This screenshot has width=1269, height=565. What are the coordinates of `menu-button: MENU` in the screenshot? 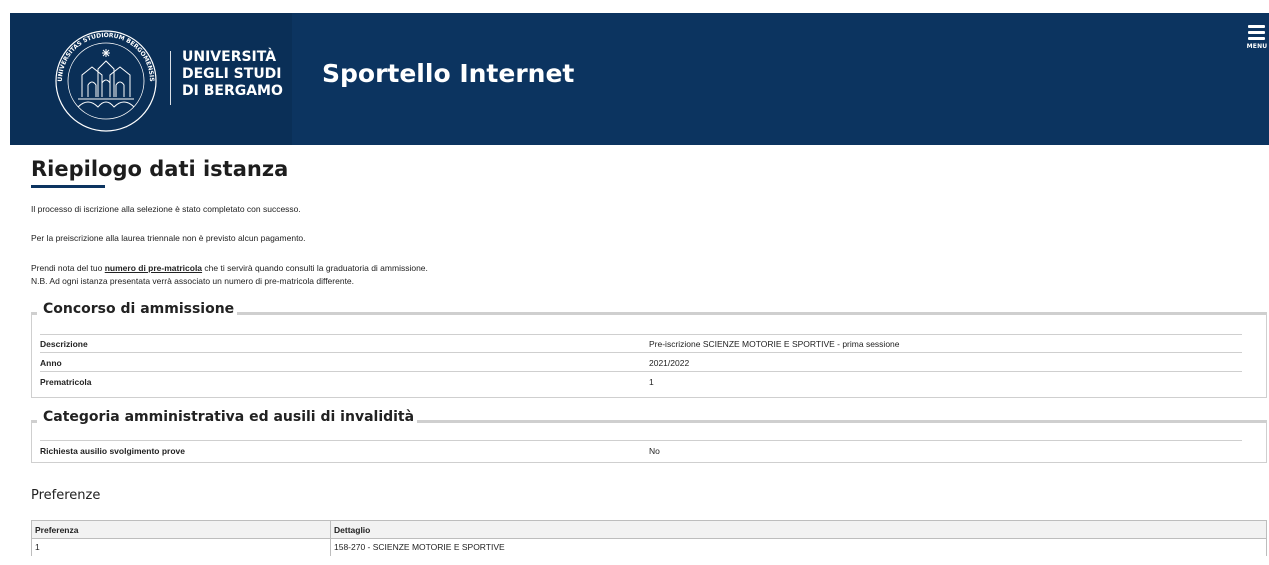 It's located at (1257, 42).